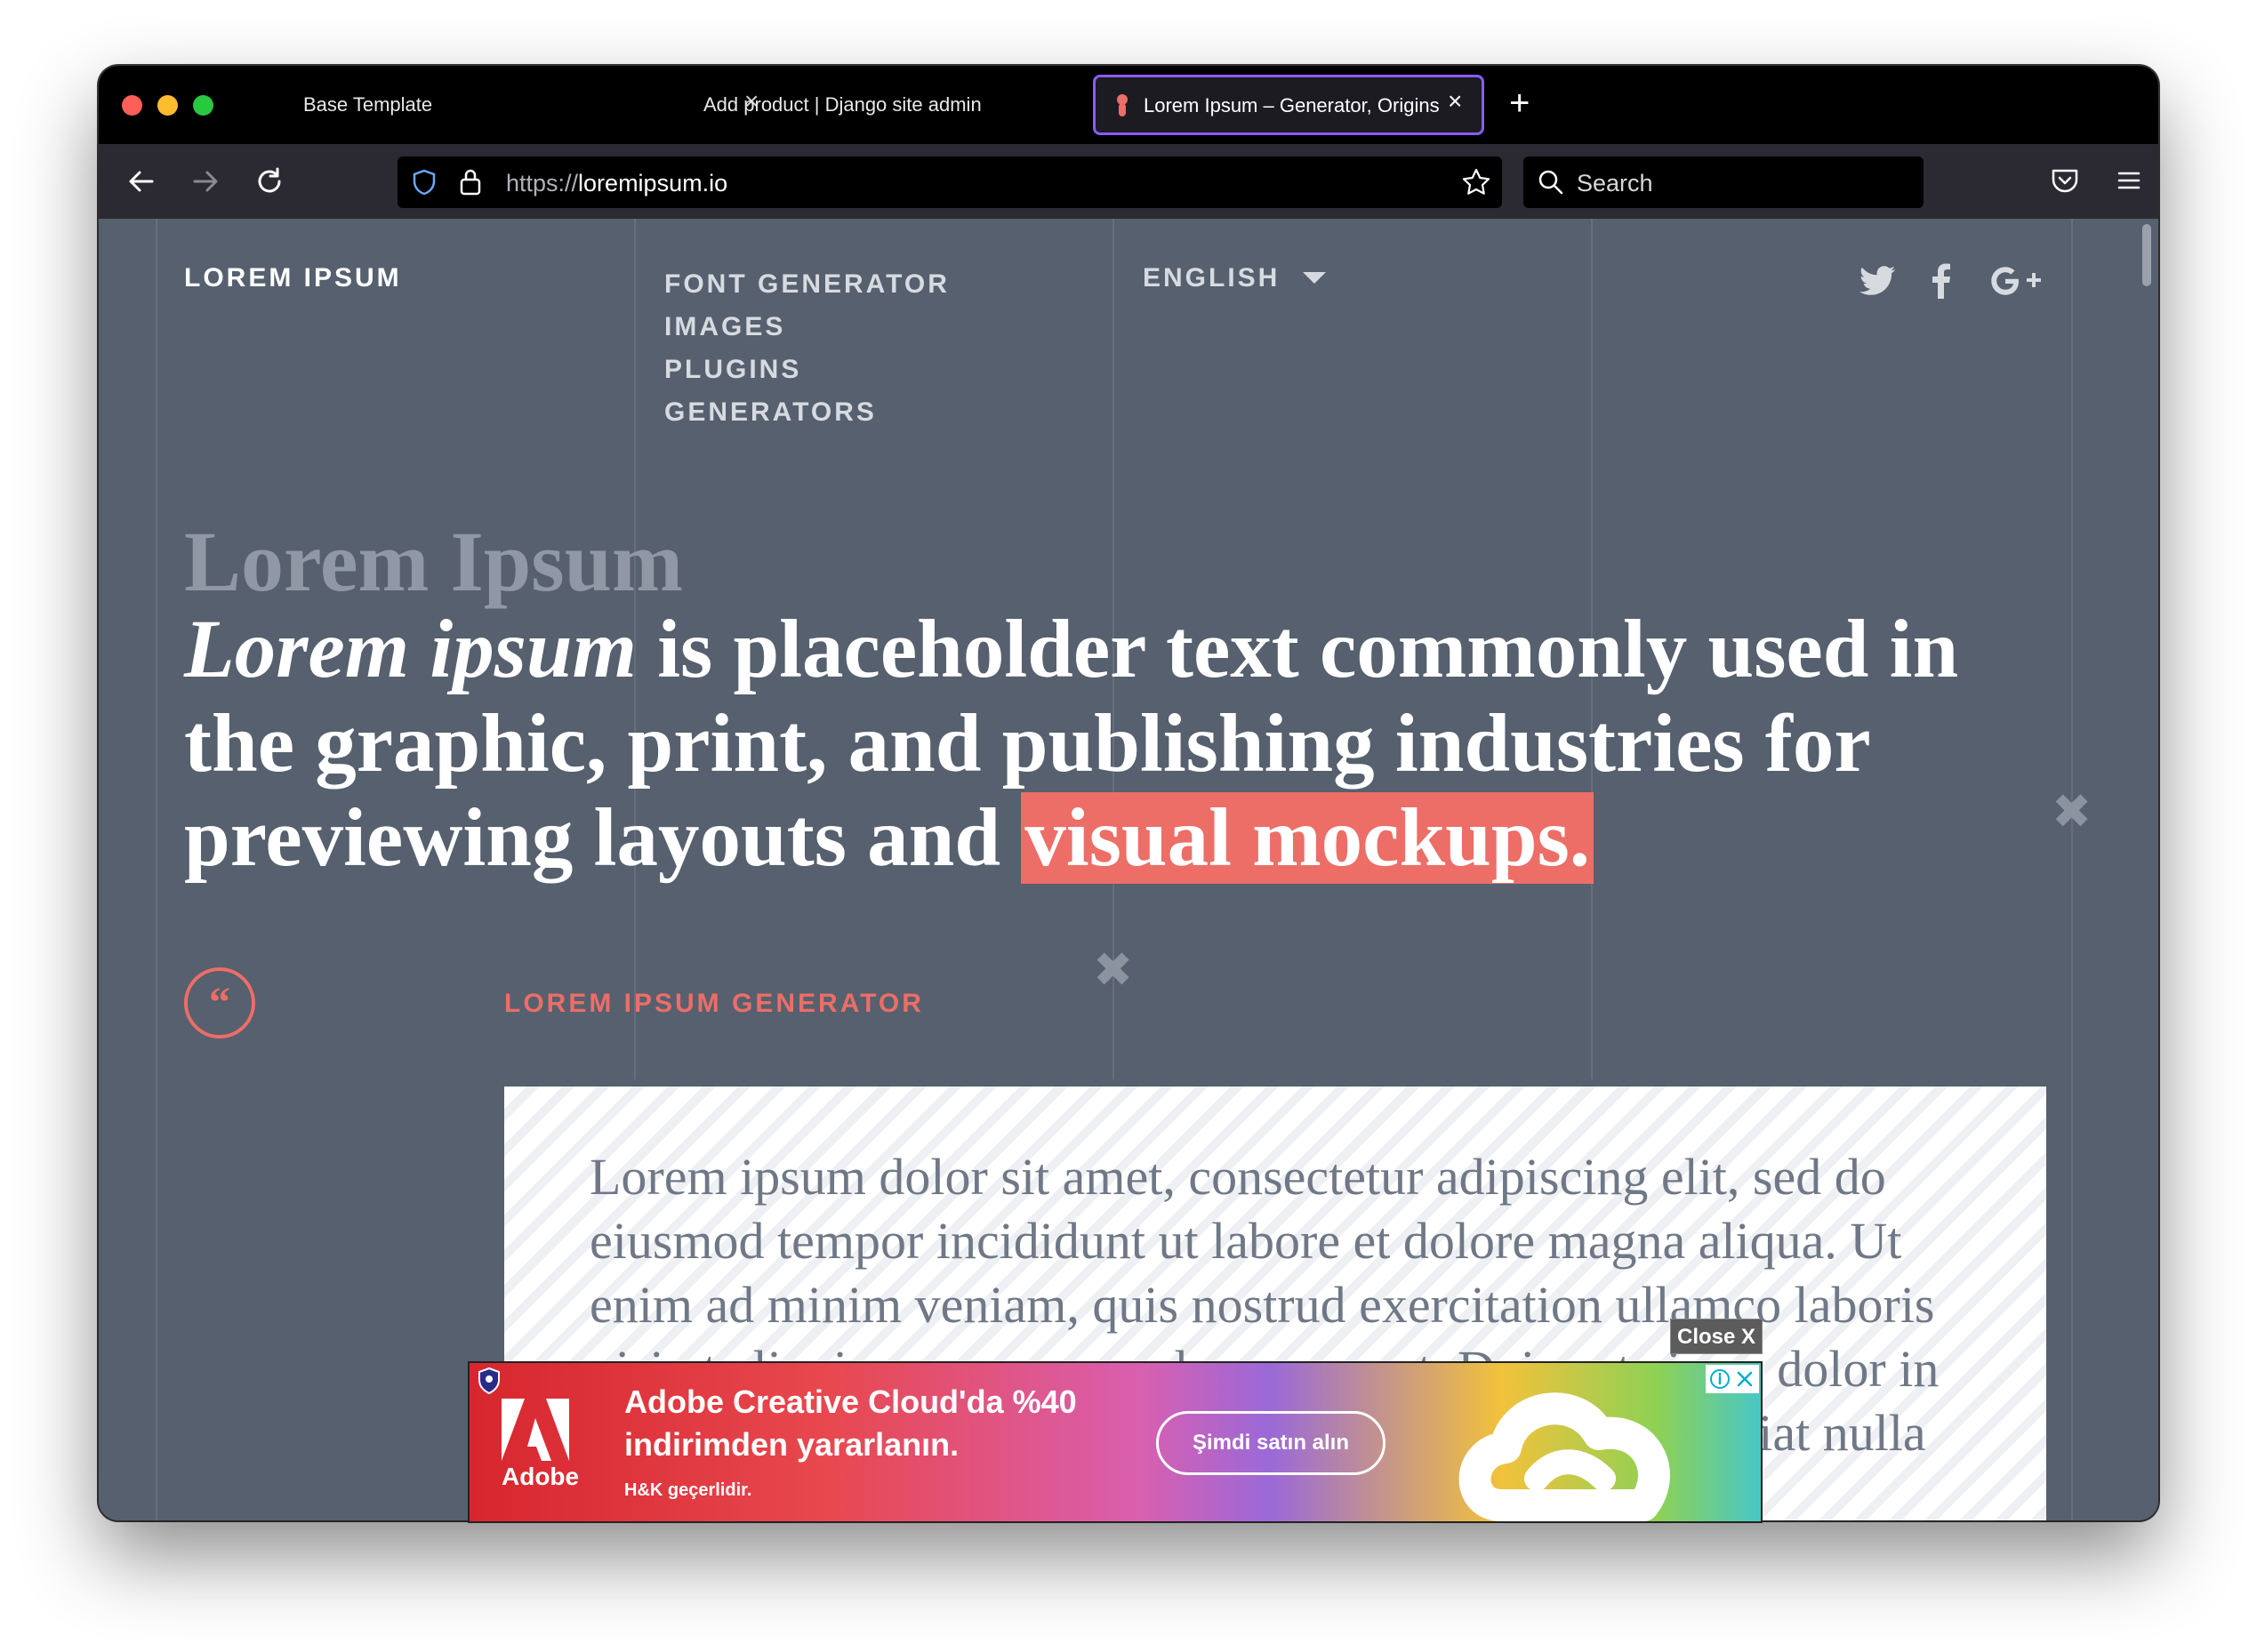 Image resolution: width=2257 pixels, height=1652 pixels. What do you see at coordinates (368, 105) in the screenshot?
I see `tab-title: Base Template` at bounding box center [368, 105].